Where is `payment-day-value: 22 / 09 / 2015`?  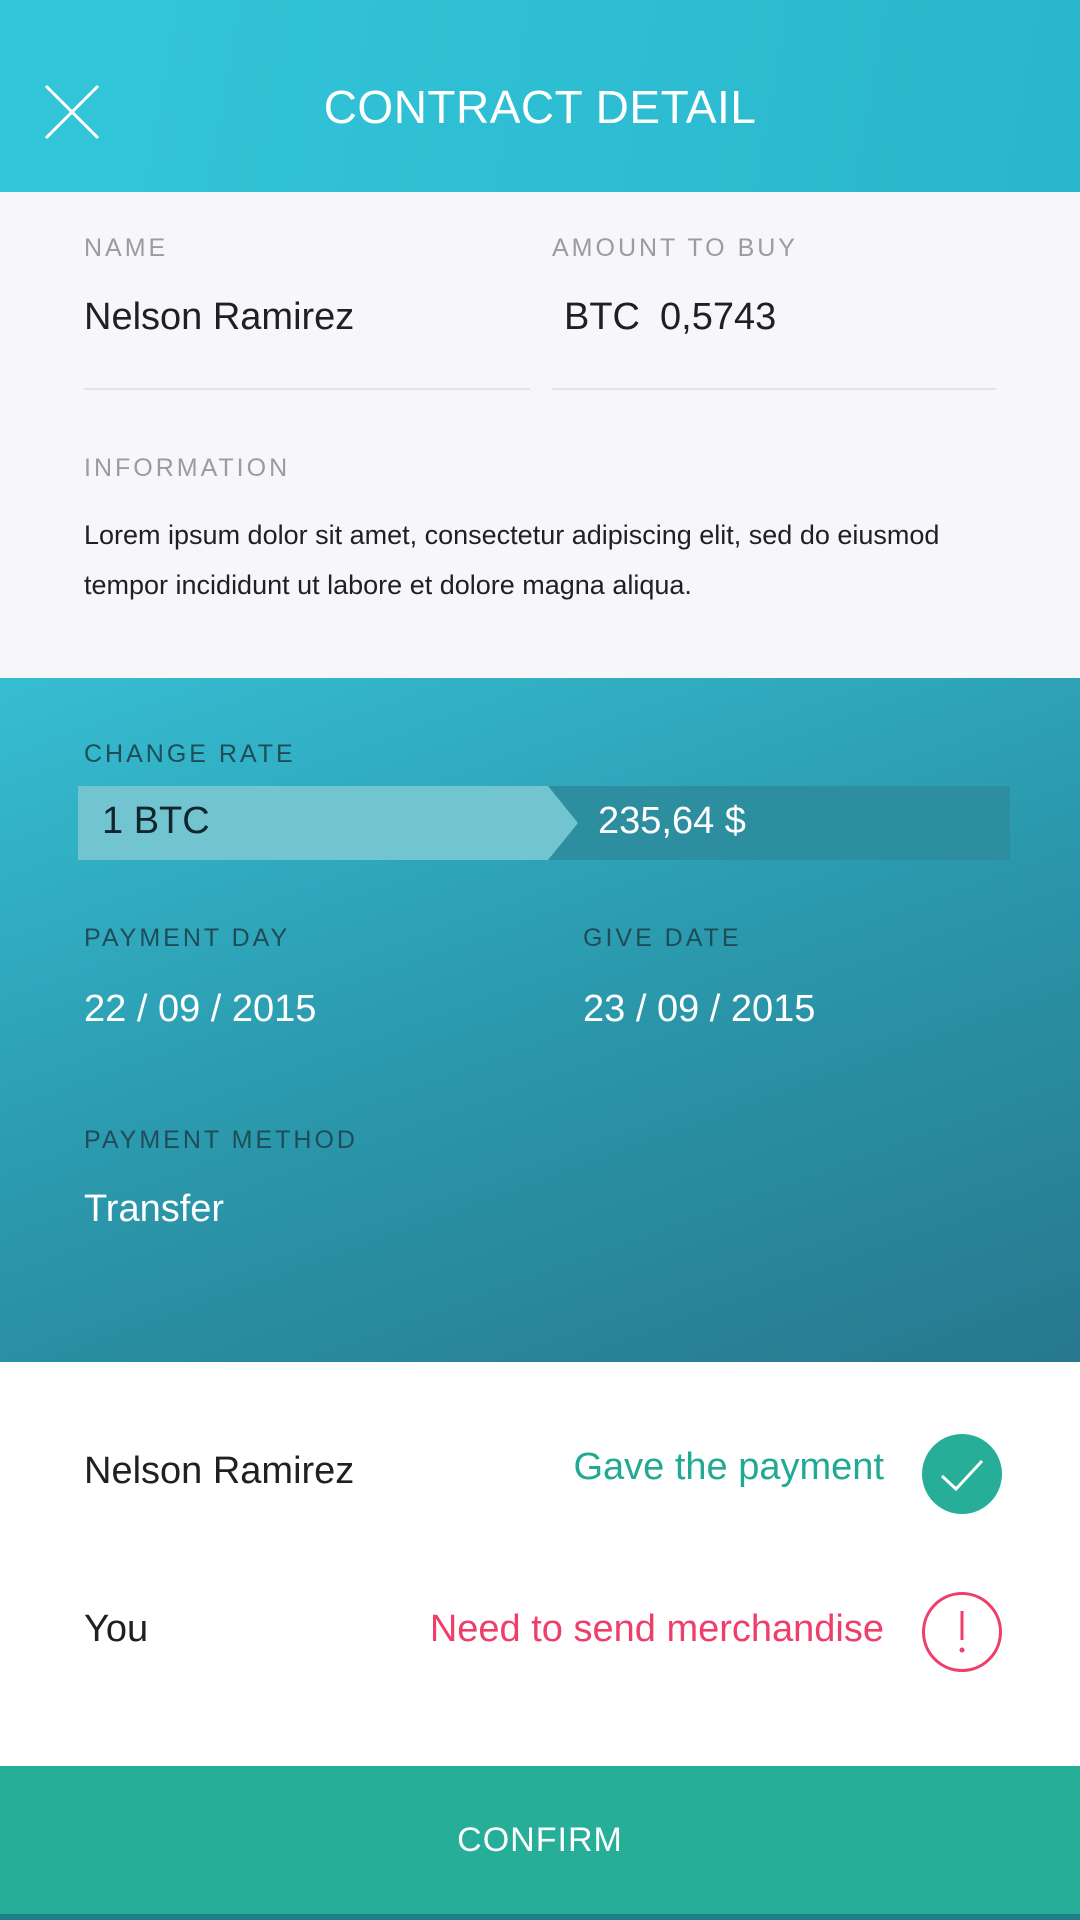
payment-day-value: 22 / 09 / 2015 is located at coordinates (200, 1009).